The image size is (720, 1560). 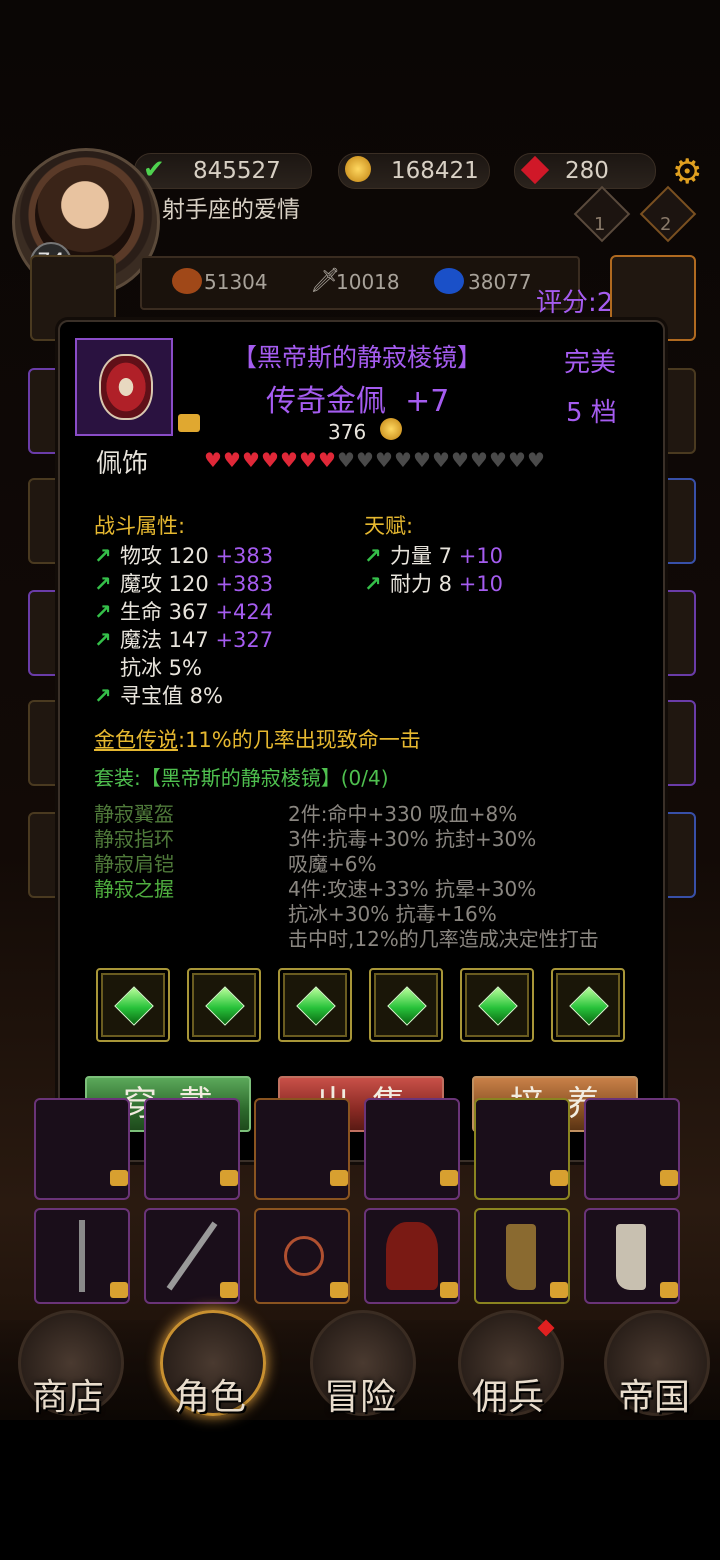 I want to click on dagger-icon, so click(x=82, y=1256).